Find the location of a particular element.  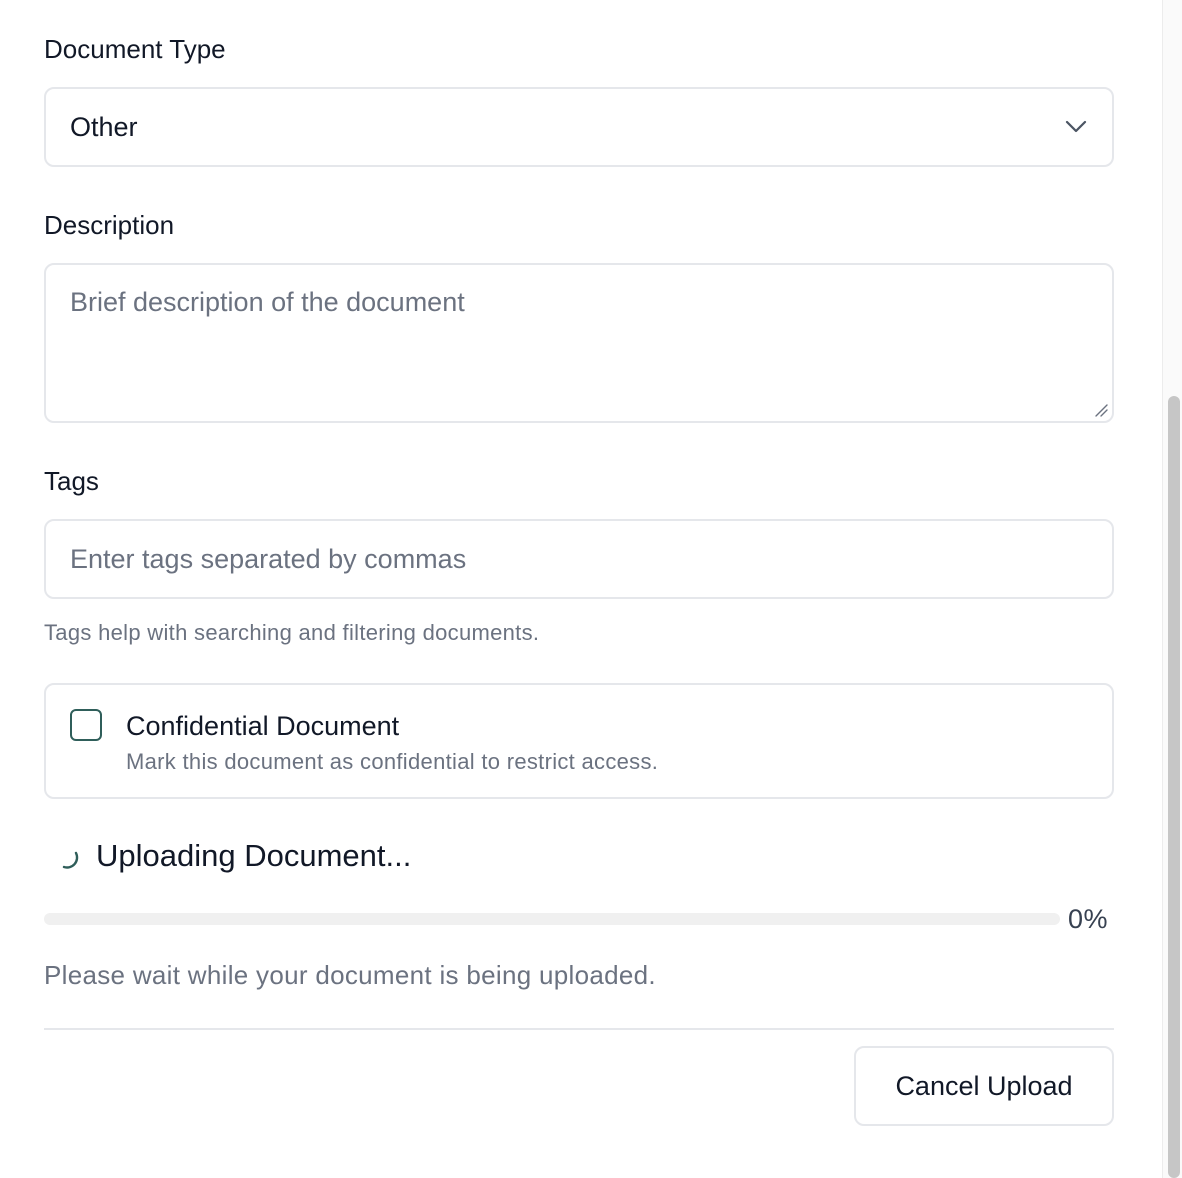

document-type-value: Other is located at coordinates (104, 126).